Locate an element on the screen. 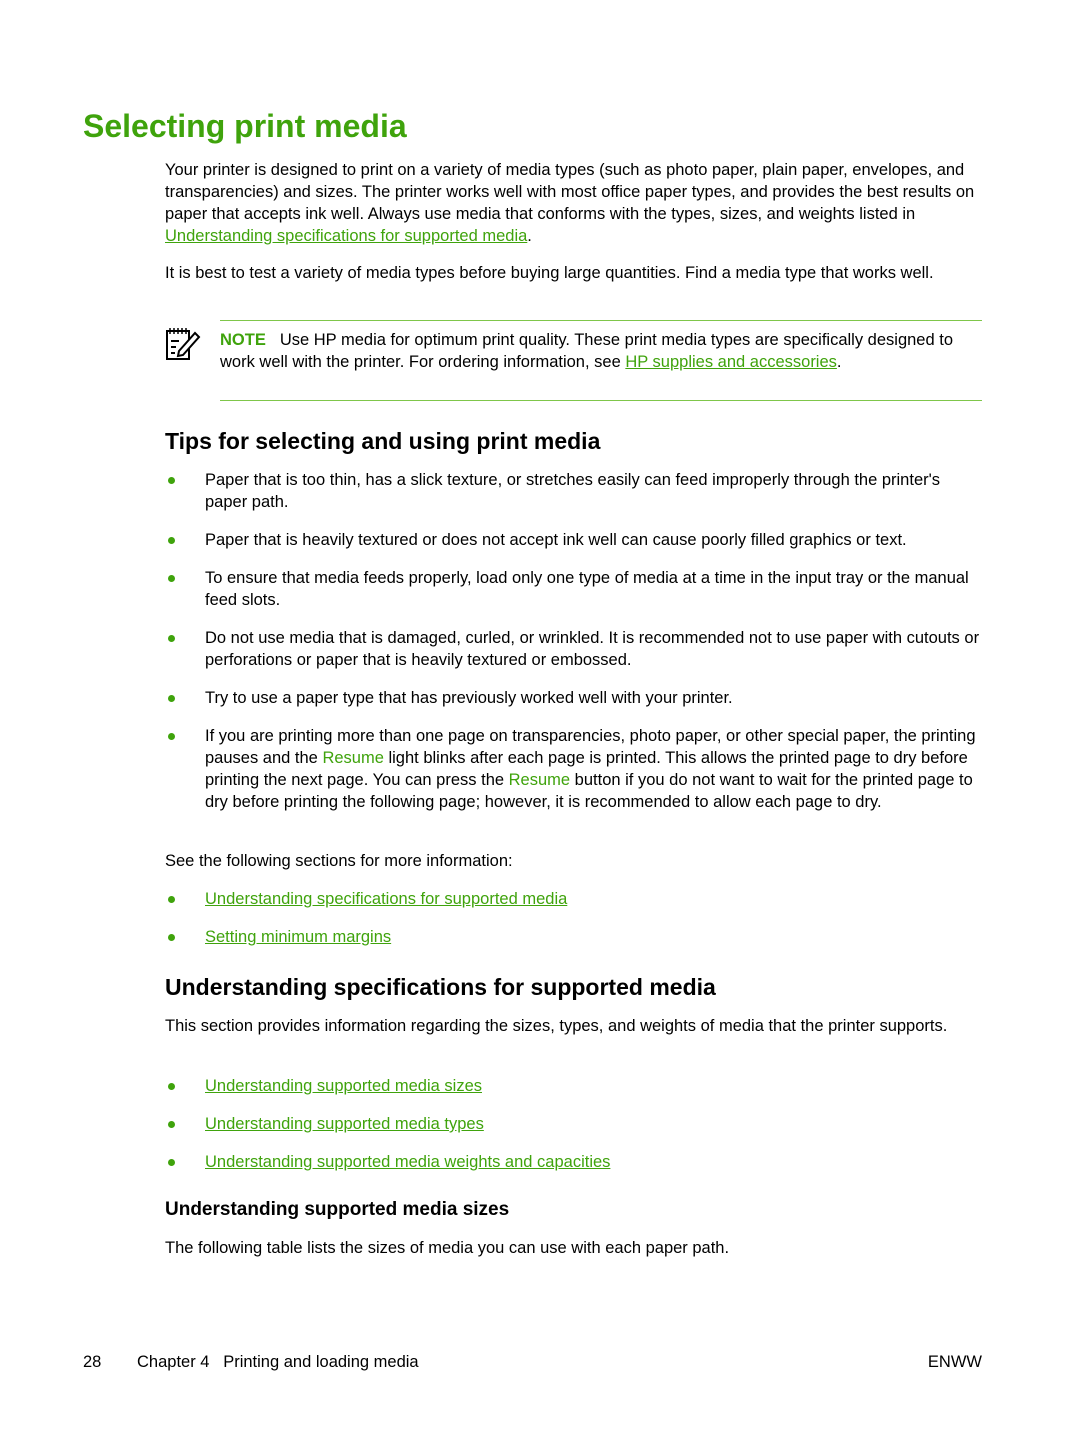  link-hp-supplies: HP supplies and accessories is located at coordinates (731, 362).